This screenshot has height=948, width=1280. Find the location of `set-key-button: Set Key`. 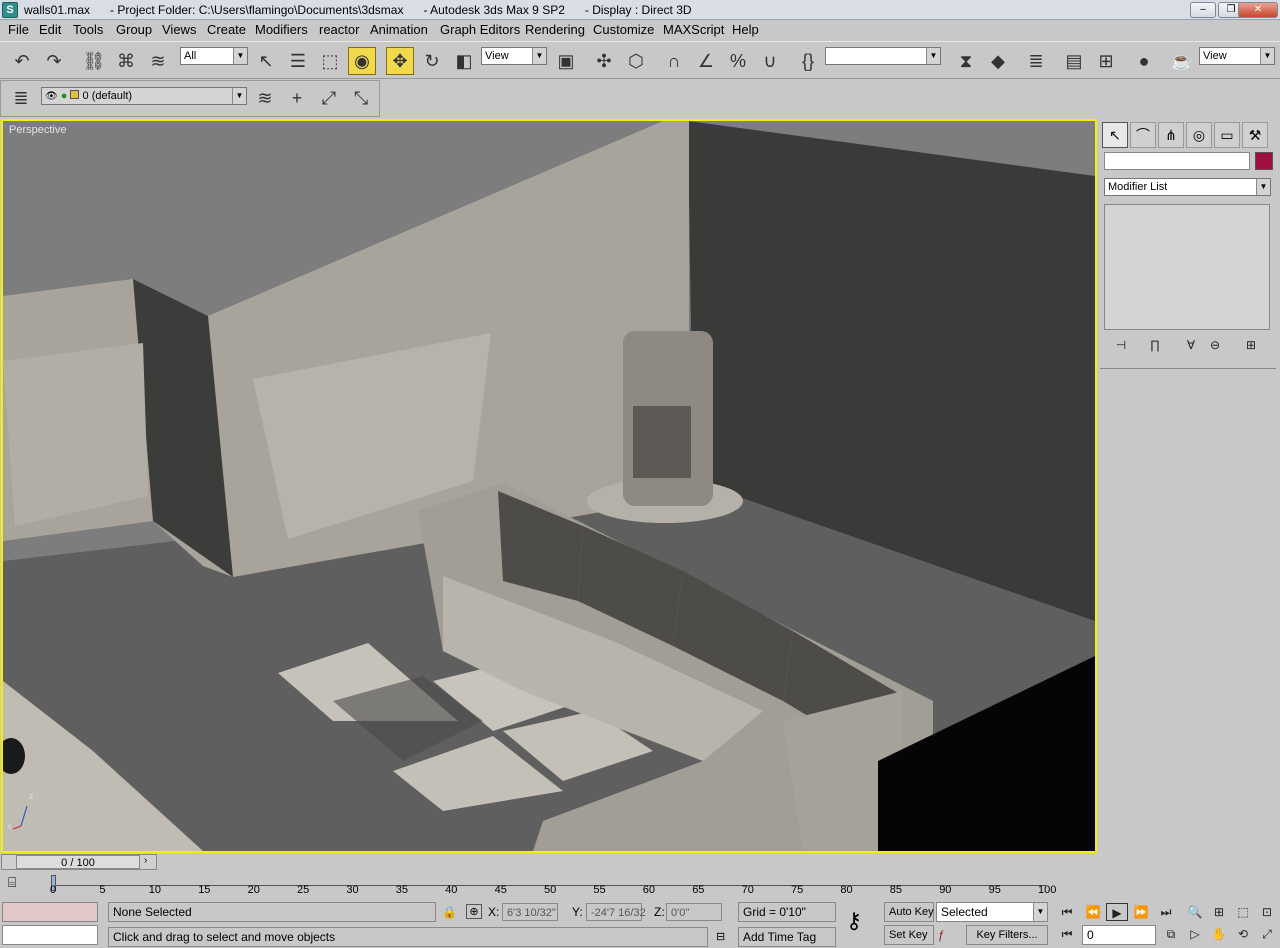

set-key-button: Set Key is located at coordinates (909, 935).